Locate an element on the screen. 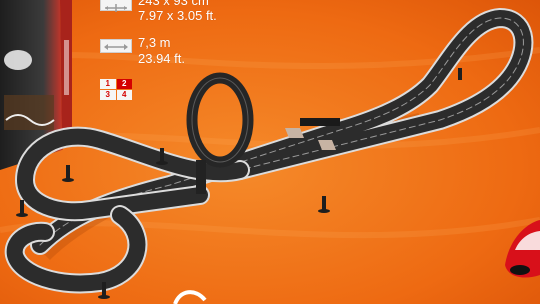 Image resolution: width=540 pixels, height=304 pixels. player-cell: 4 is located at coordinates (124, 95).